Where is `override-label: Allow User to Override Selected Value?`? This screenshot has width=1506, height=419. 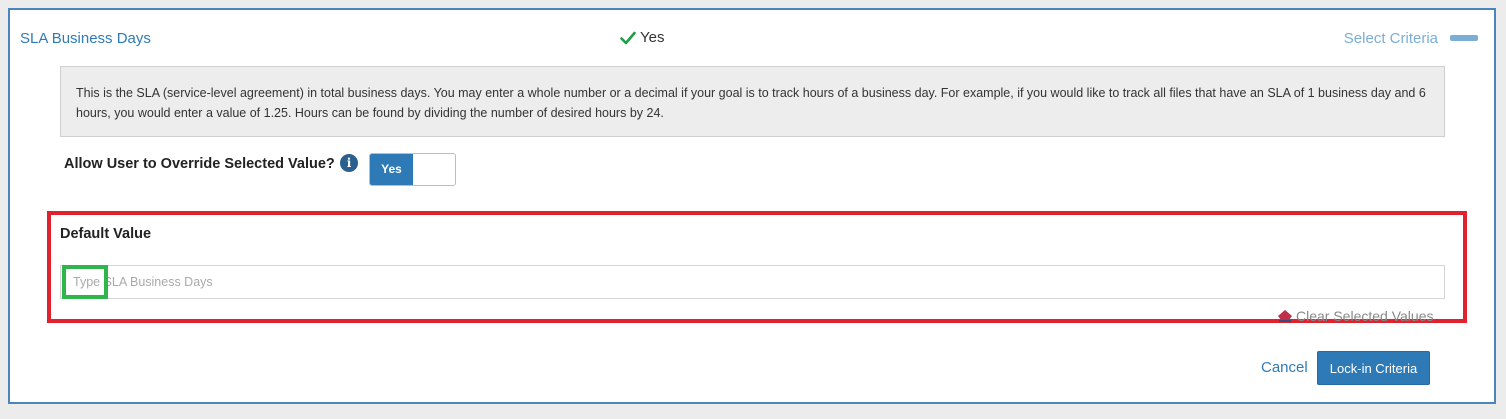
override-label: Allow User to Override Selected Value? is located at coordinates (199, 164).